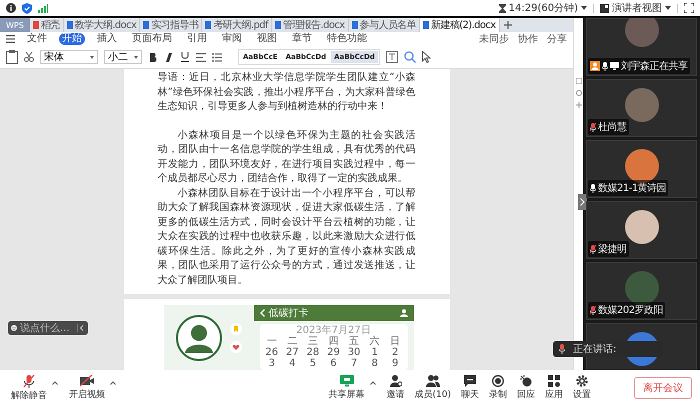  I want to click on side-tool-icon, so click(579, 105).